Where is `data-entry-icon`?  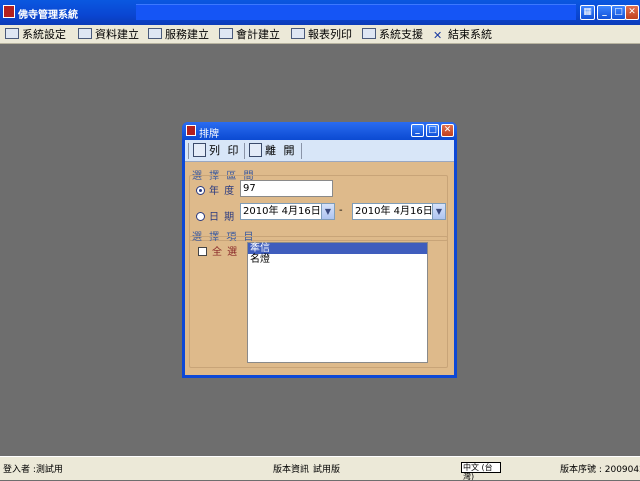
data-entry-icon is located at coordinates (85, 33).